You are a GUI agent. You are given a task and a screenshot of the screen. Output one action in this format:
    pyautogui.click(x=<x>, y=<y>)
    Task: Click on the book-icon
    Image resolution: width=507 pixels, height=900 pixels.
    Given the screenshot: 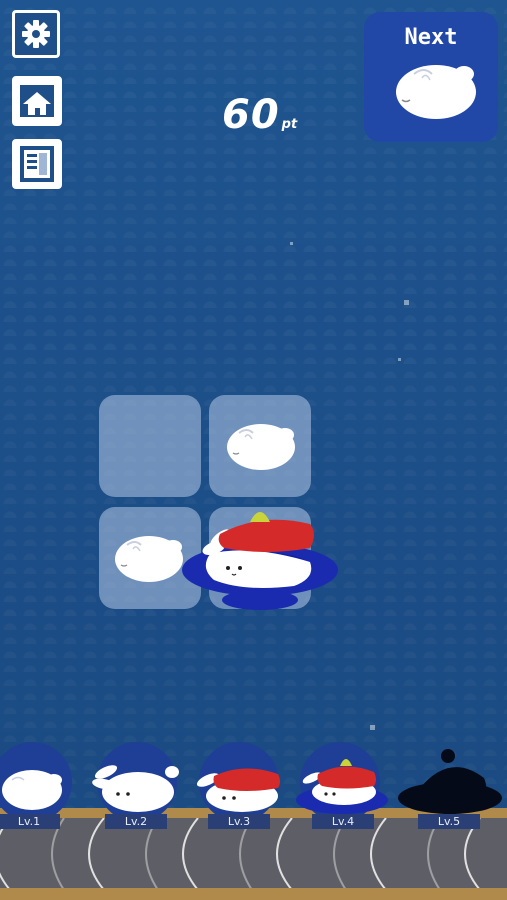 What is the action you would take?
    pyautogui.click(x=37, y=164)
    